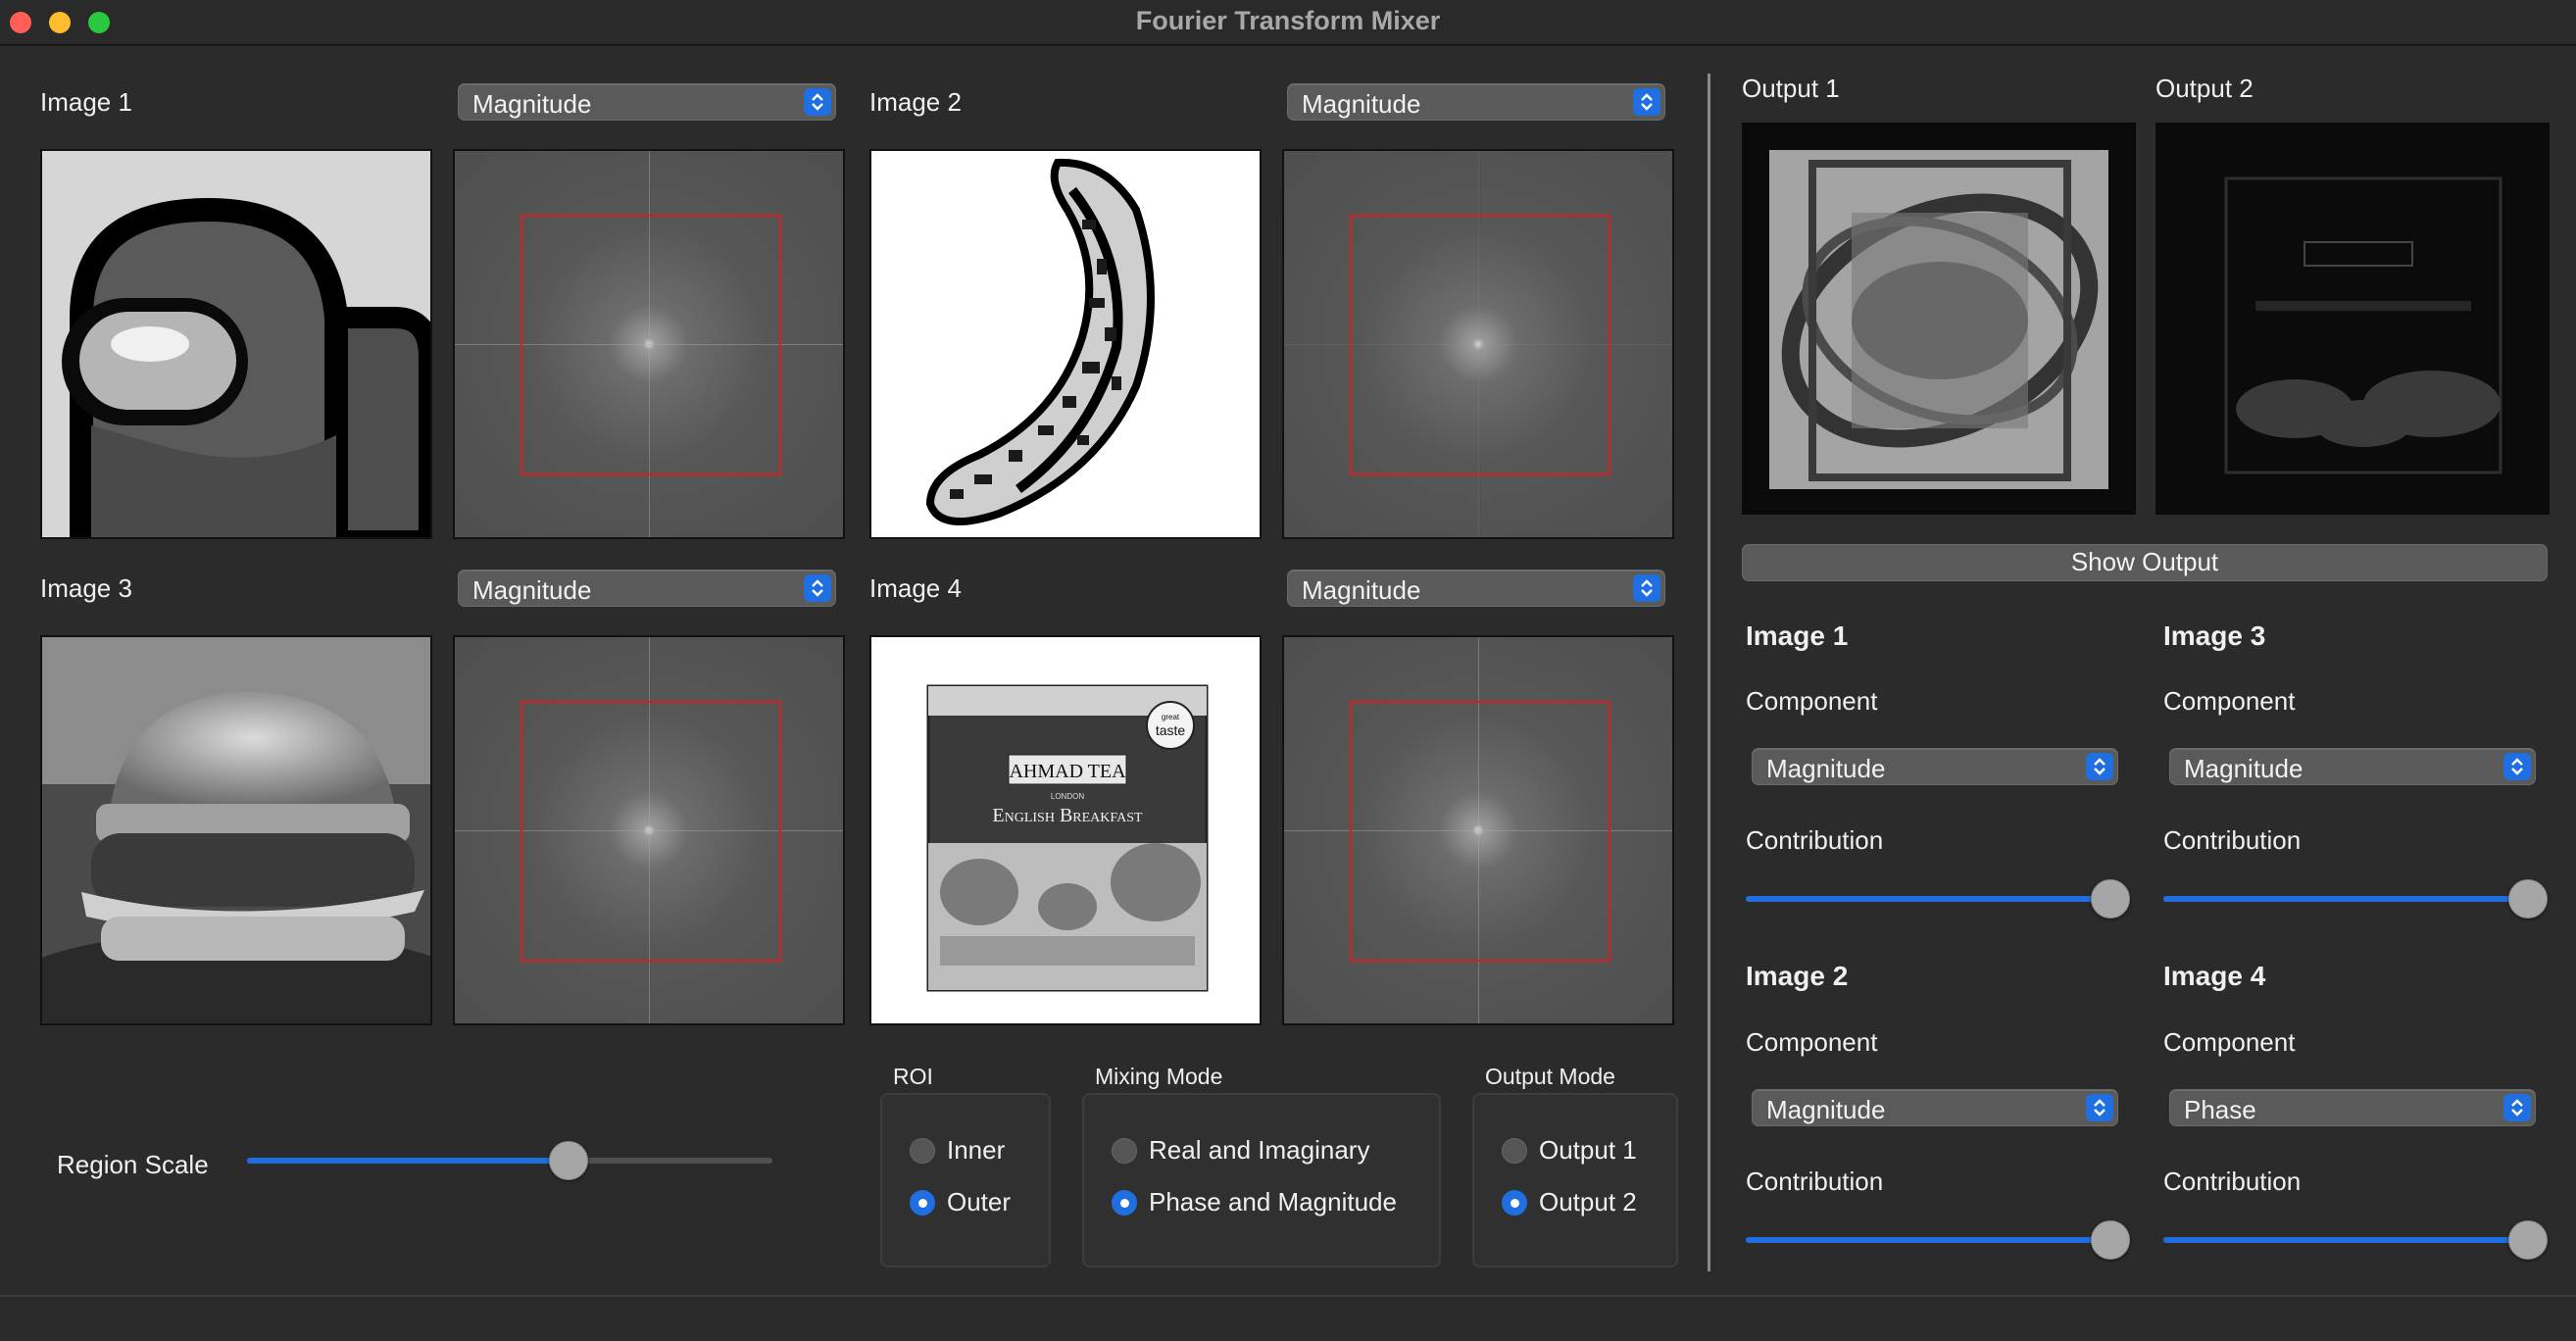 This screenshot has height=1341, width=2576. Describe the element at coordinates (1812, 701) in the screenshot. I see `mixer-image-1-component-label: Component` at that location.